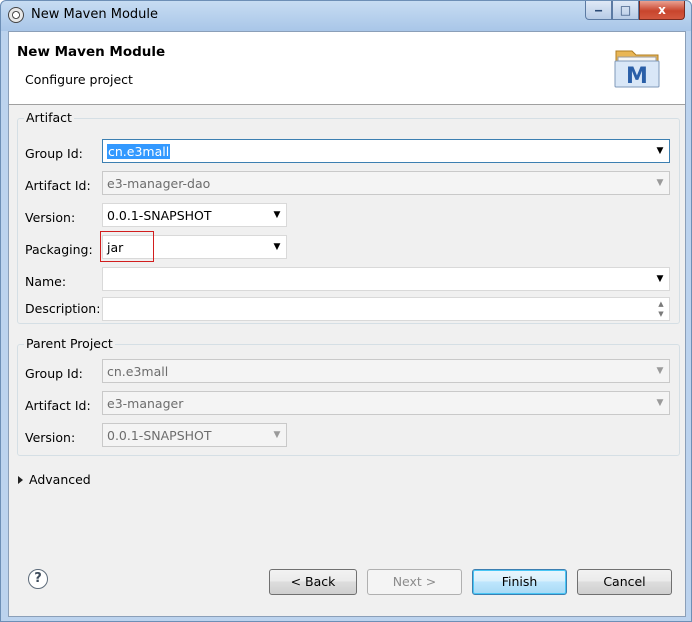  What do you see at coordinates (386, 183) in the screenshot?
I see `artifact-id-combo: e3-manager-dao ▼` at bounding box center [386, 183].